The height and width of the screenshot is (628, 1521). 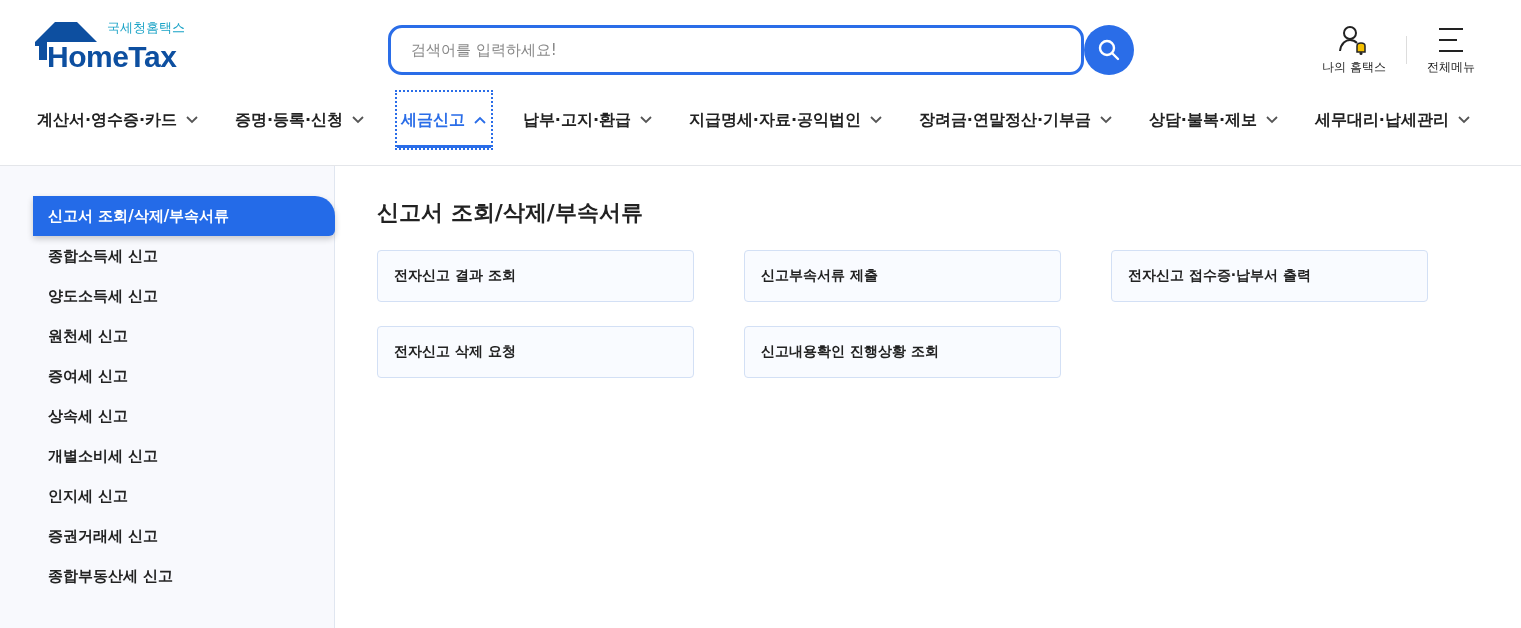 I want to click on menu-card: 신고내용확인 진행상황 조회, so click(x=902, y=352).